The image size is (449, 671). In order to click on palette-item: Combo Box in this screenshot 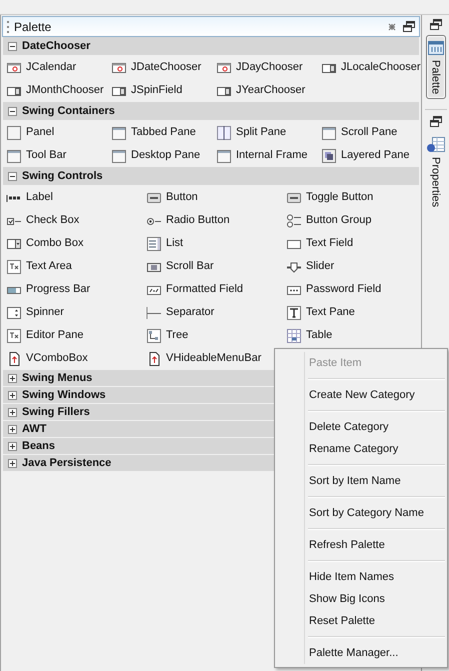, I will do `click(55, 243)`.